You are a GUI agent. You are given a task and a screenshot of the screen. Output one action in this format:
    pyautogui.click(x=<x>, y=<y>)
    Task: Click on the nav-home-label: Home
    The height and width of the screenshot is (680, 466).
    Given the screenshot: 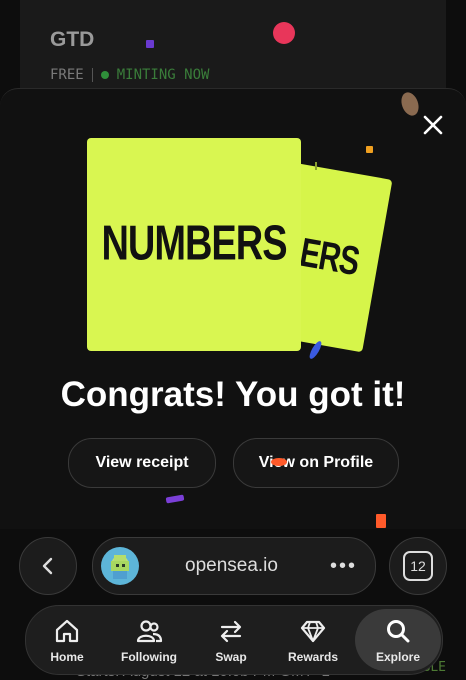 What is the action you would take?
    pyautogui.click(x=67, y=656)
    